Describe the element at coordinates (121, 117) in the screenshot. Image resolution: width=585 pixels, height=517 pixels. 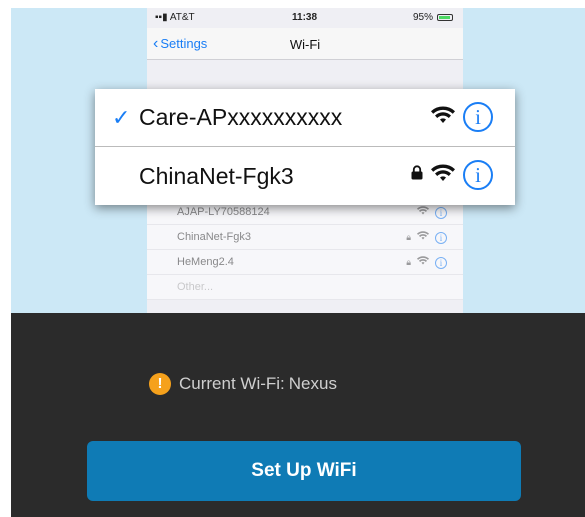
I see `checkmark-icon: ✓` at that location.